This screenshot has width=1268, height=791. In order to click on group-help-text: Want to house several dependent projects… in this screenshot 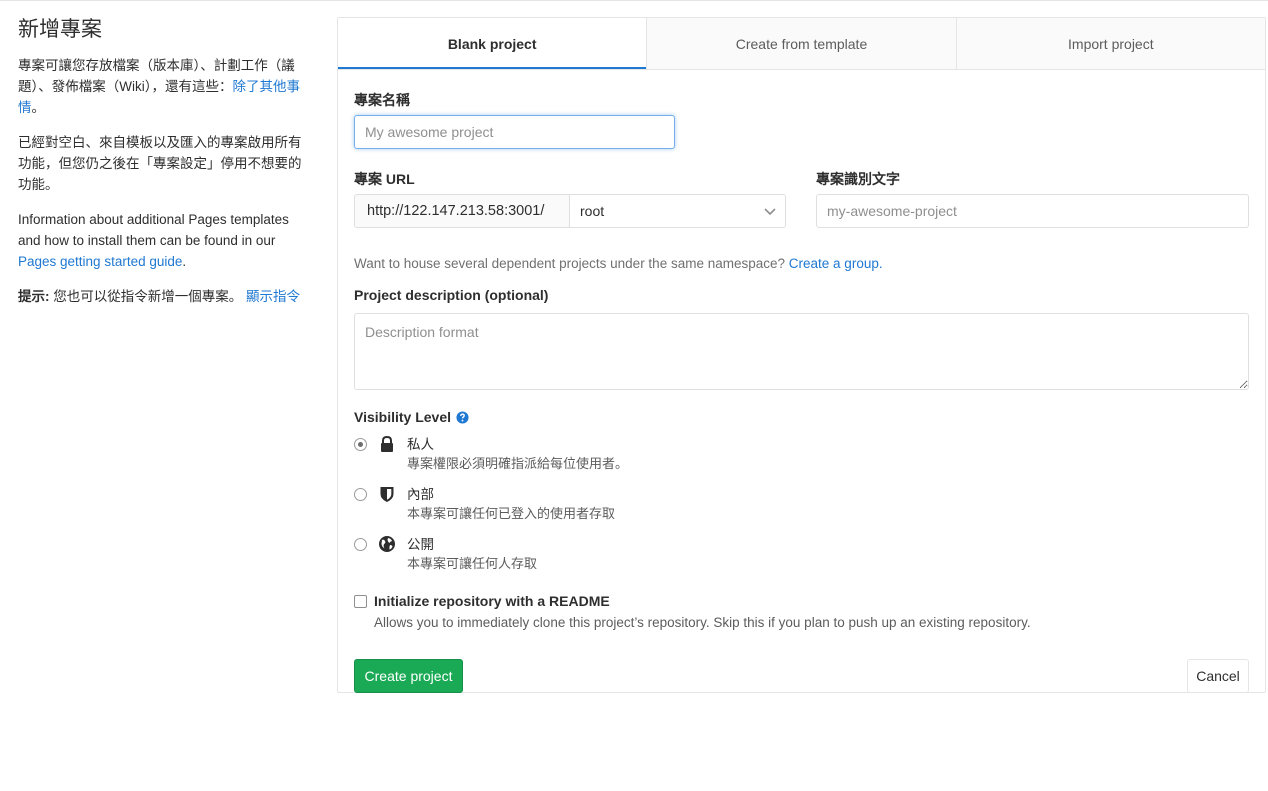, I will do `click(618, 263)`.